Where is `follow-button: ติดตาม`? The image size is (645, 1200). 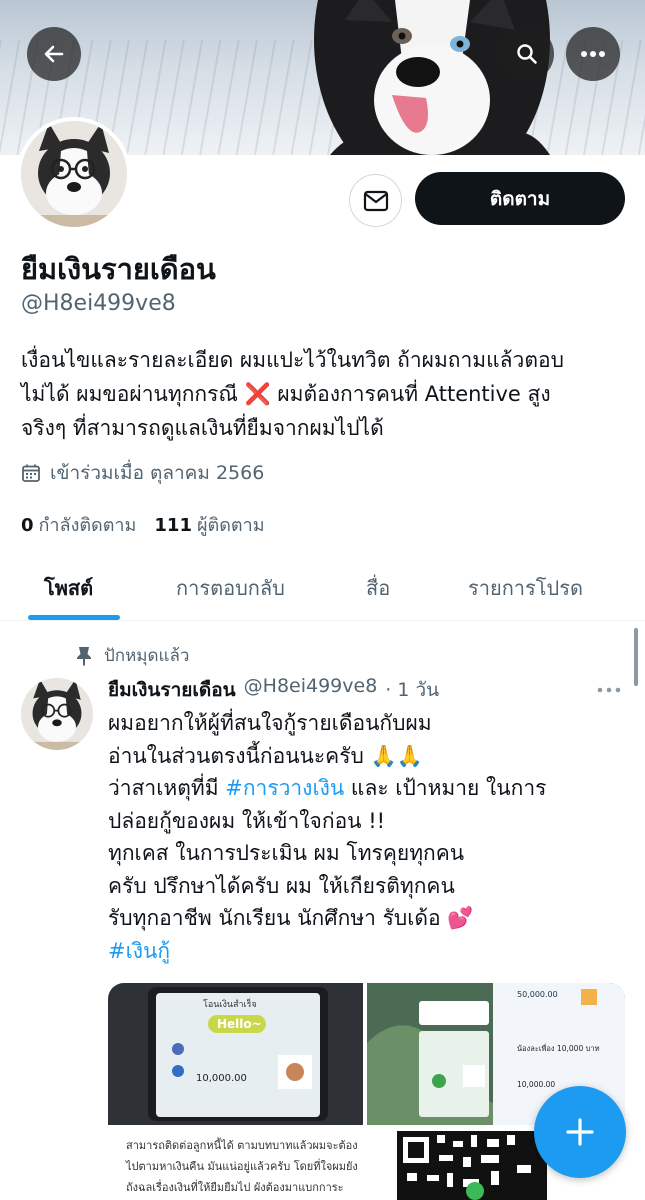
follow-button: ติดตาม is located at coordinates (520, 198).